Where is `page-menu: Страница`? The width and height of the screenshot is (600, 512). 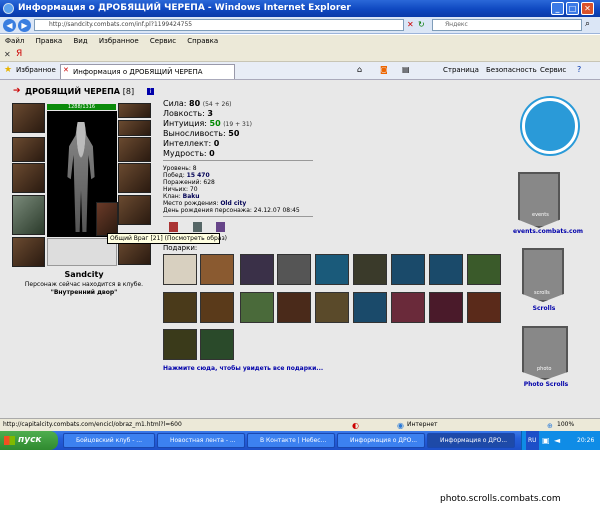 page-menu: Страница is located at coordinates (461, 70).